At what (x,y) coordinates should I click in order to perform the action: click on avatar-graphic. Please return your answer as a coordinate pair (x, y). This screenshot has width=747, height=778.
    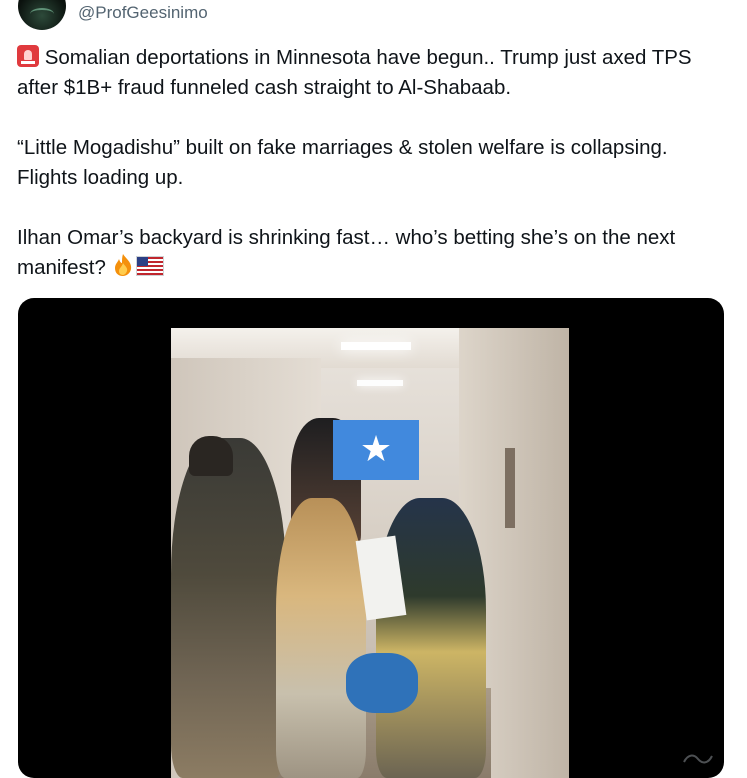
    Looking at the image, I should click on (42, 14).